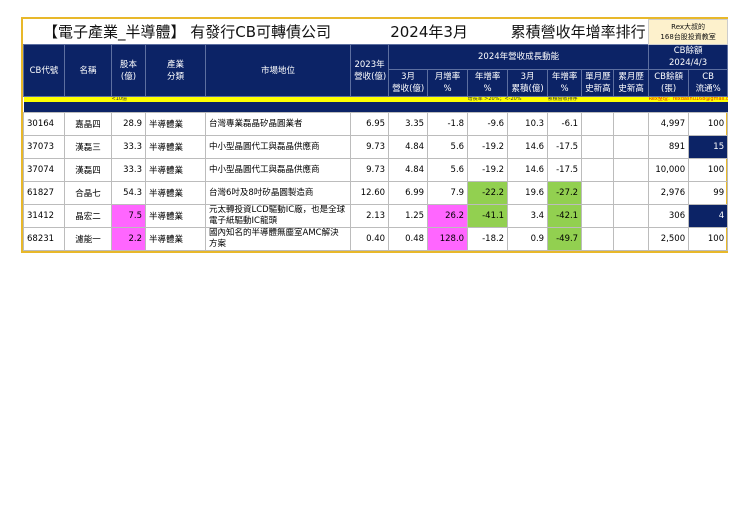 The height and width of the screenshot is (523, 740). Describe the element at coordinates (278, 124) in the screenshot. I see `cell-market: 台灣專業磊晶矽晶圓業者` at that location.